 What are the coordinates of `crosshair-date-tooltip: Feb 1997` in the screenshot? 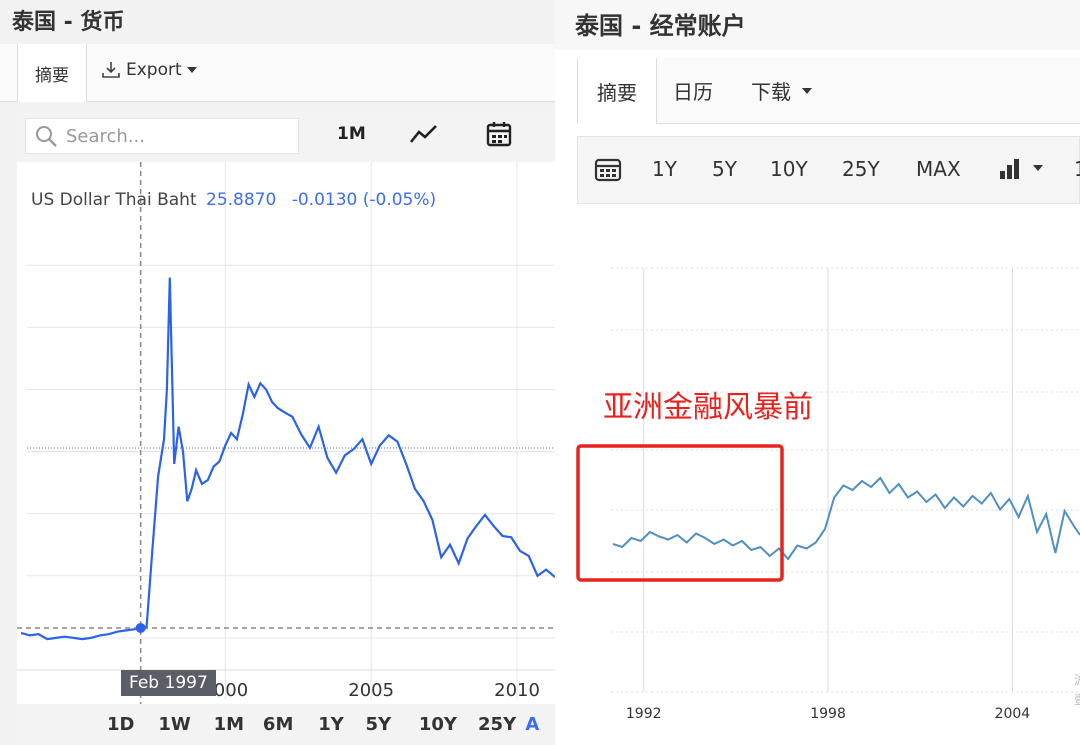 It's located at (168, 683).